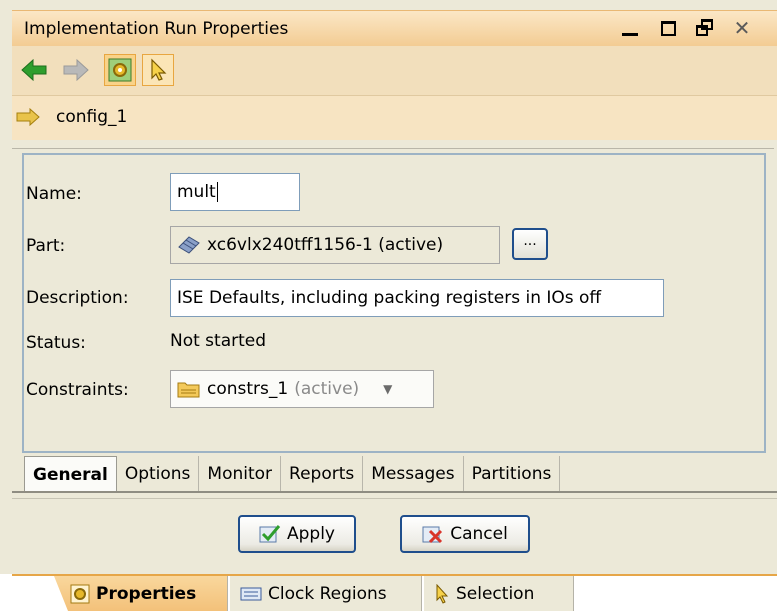  I want to click on title-bar: Implementation Run Properties ✕, so click(394, 28).